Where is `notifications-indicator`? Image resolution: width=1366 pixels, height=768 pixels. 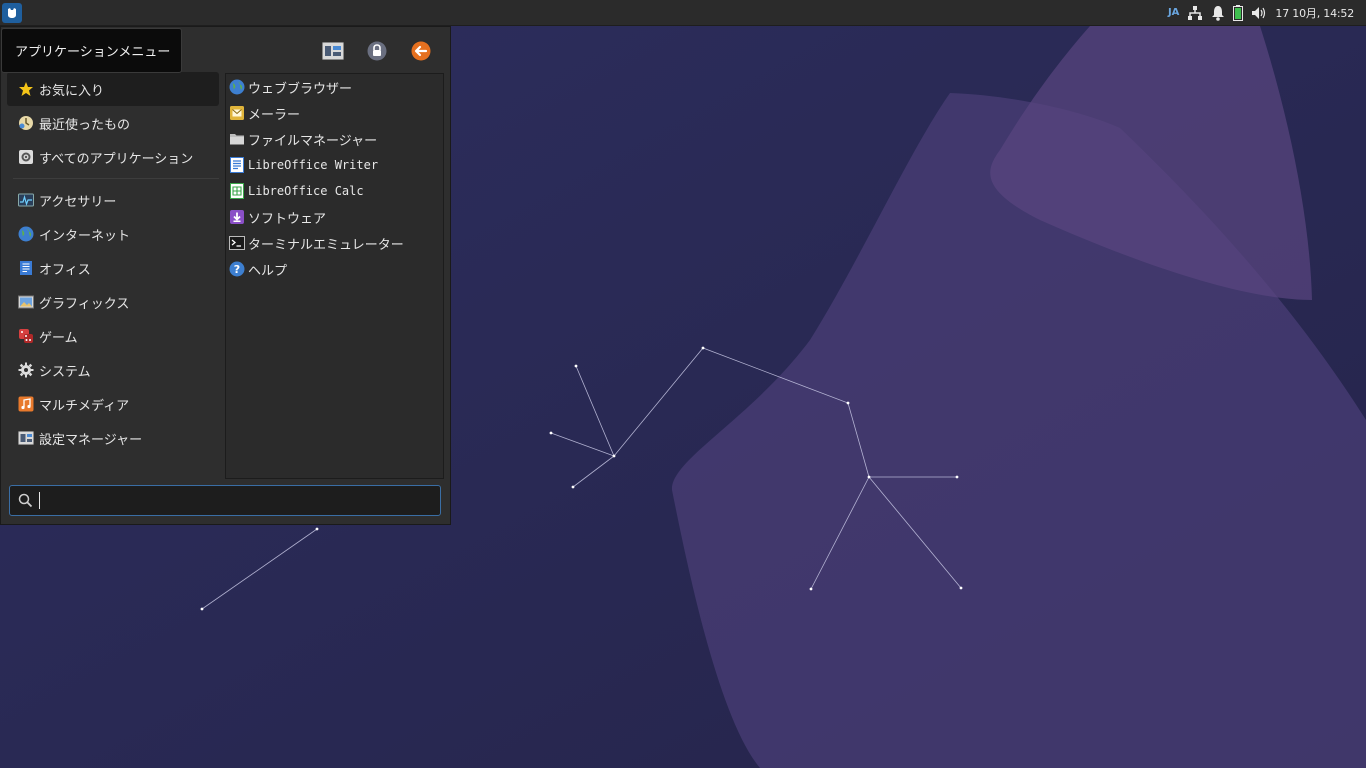 notifications-indicator is located at coordinates (1218, 12).